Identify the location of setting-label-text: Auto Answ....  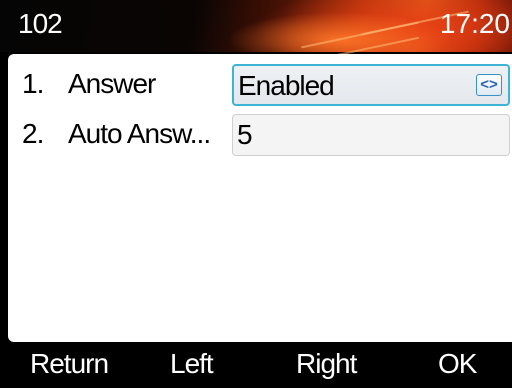
(139, 133).